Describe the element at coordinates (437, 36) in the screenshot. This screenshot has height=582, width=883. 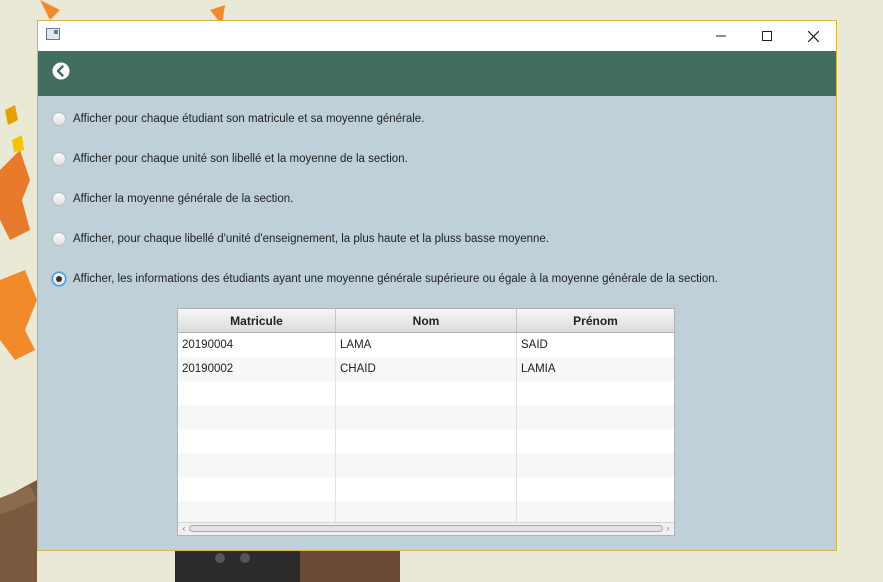
I see `title-bar` at that location.